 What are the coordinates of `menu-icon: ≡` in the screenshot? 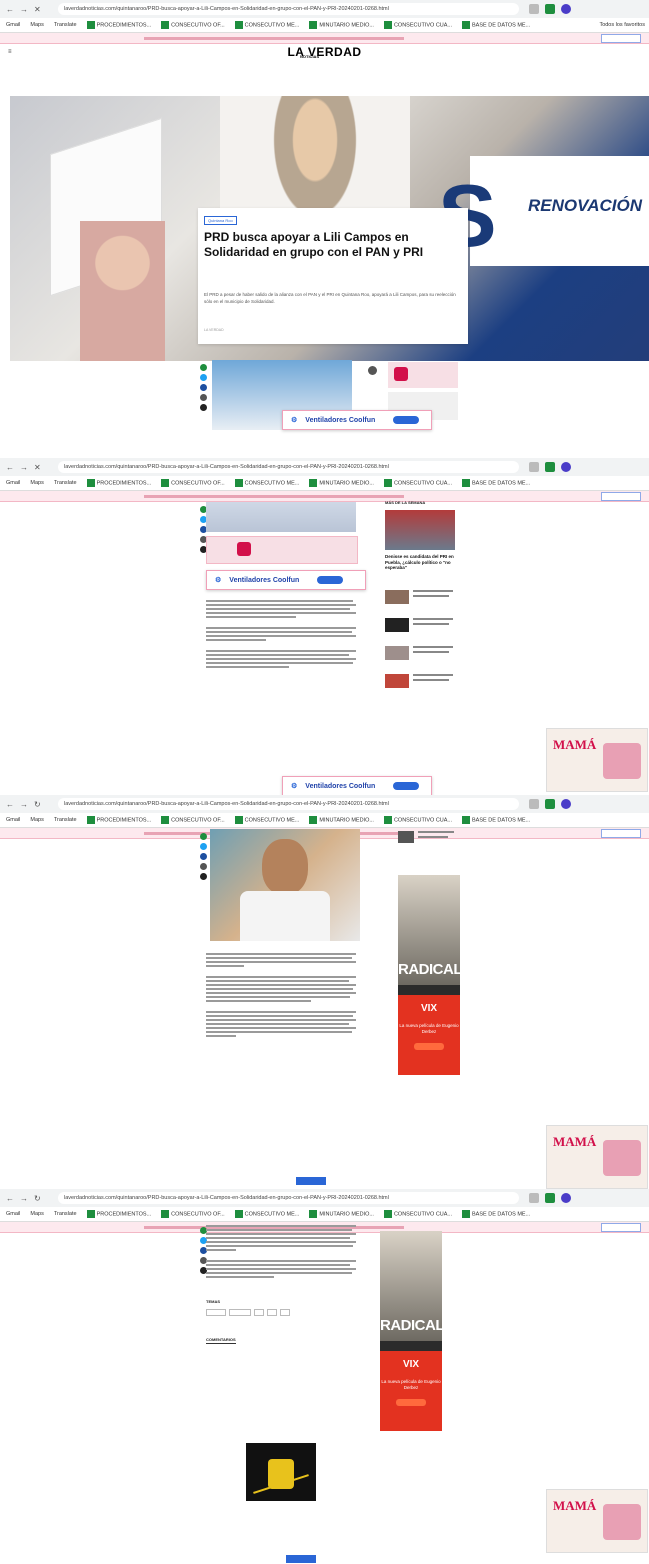 It's located at (10, 52).